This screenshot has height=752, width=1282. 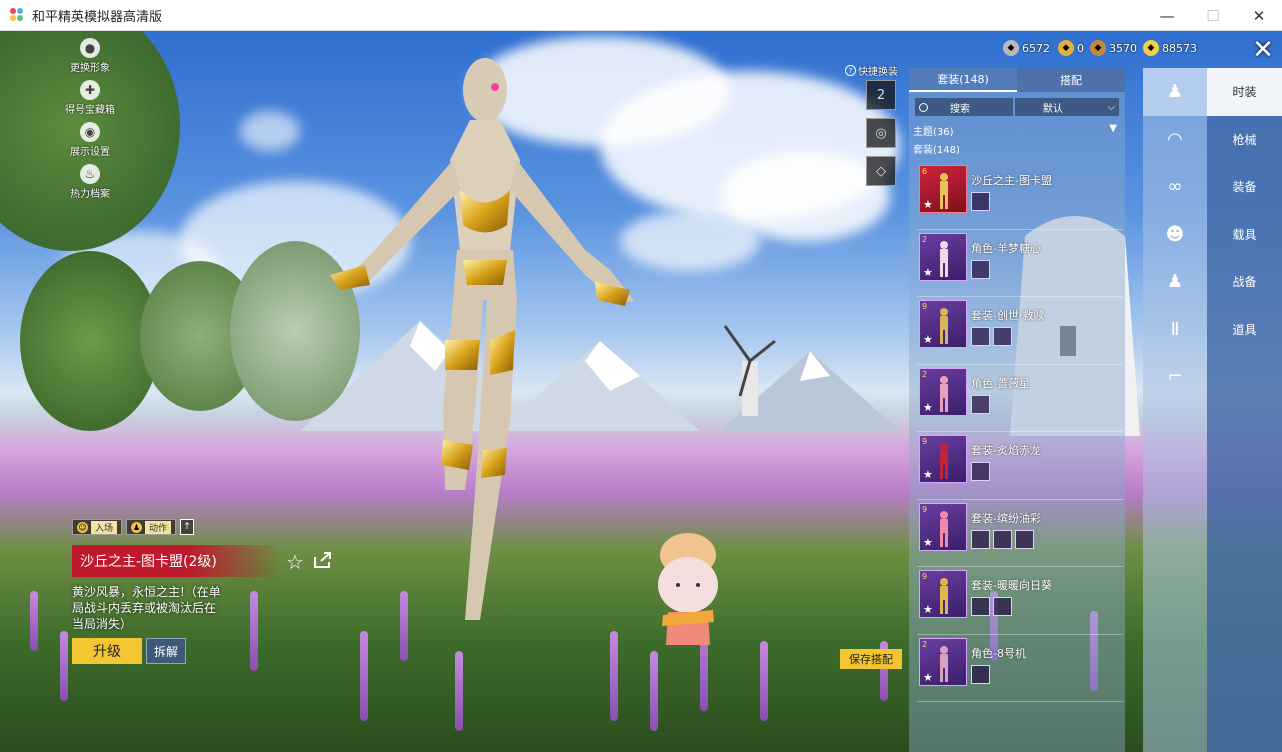 What do you see at coordinates (964, 107) in the screenshot?
I see `search-input: 搜索` at bounding box center [964, 107].